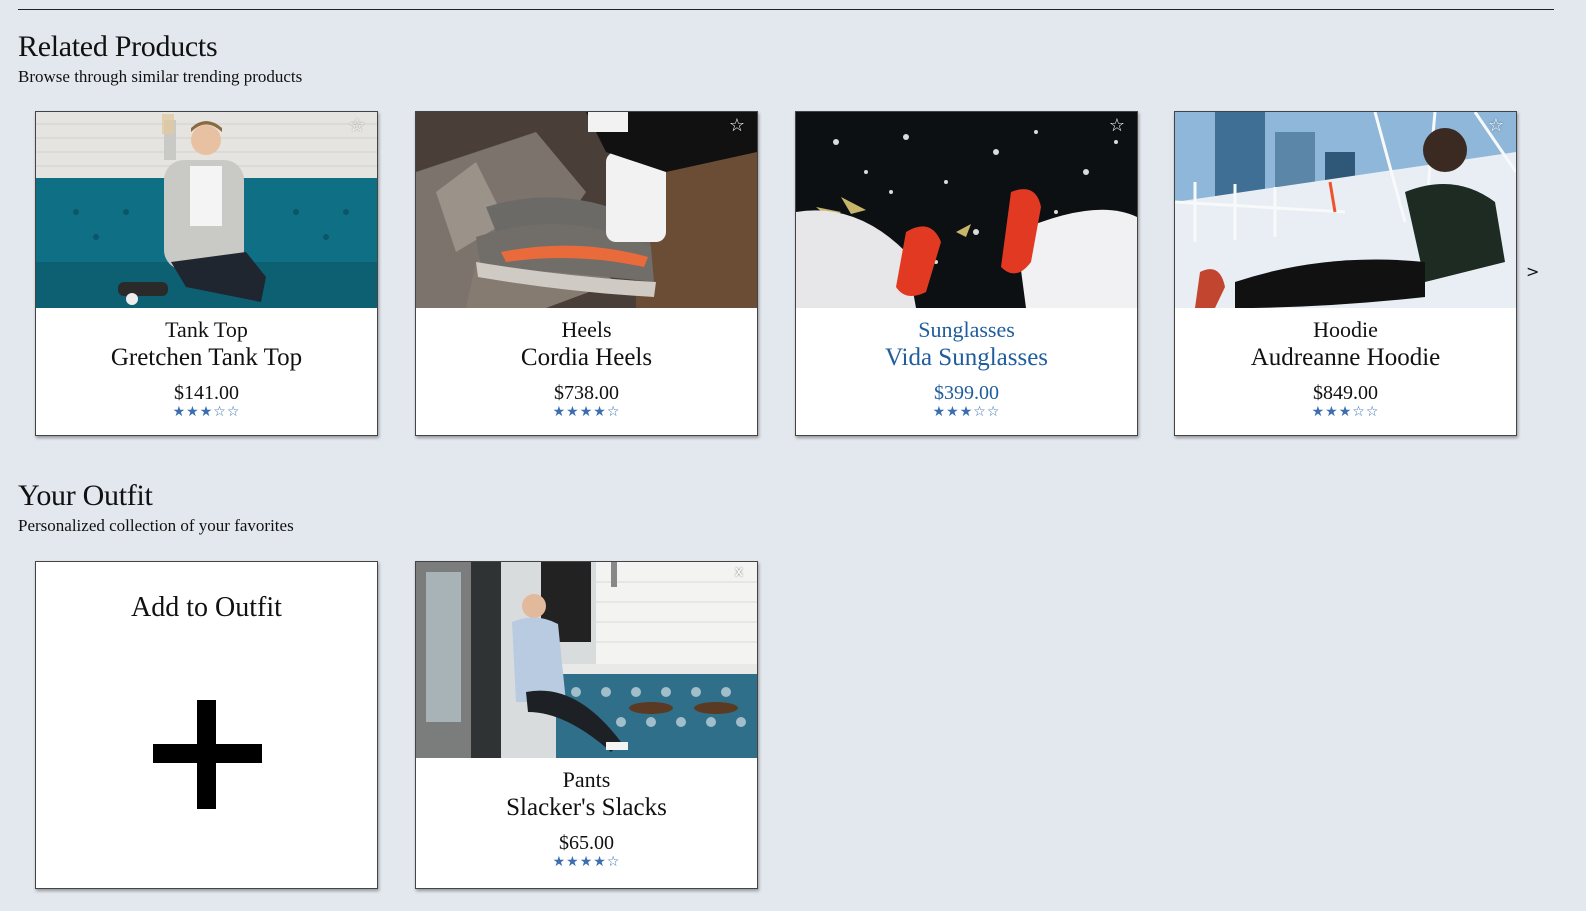 The height and width of the screenshot is (911, 1586). Describe the element at coordinates (586, 779) in the screenshot. I see `product-category: Pants` at that location.